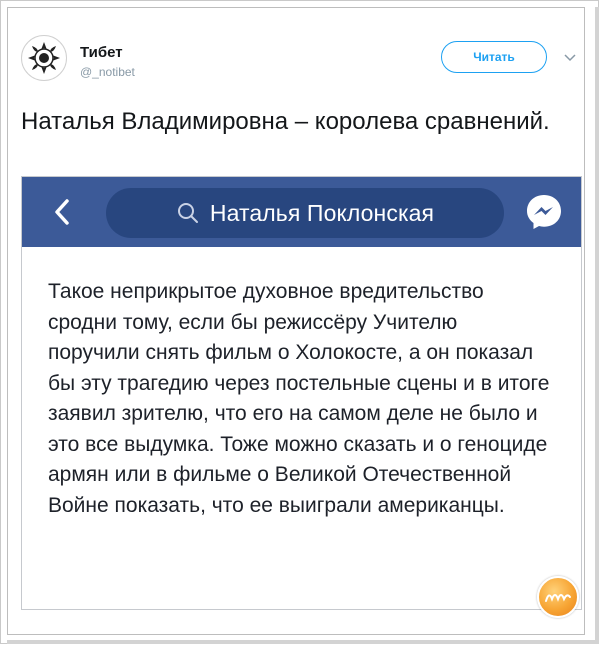  I want to click on follow-button: Читать, so click(494, 57).